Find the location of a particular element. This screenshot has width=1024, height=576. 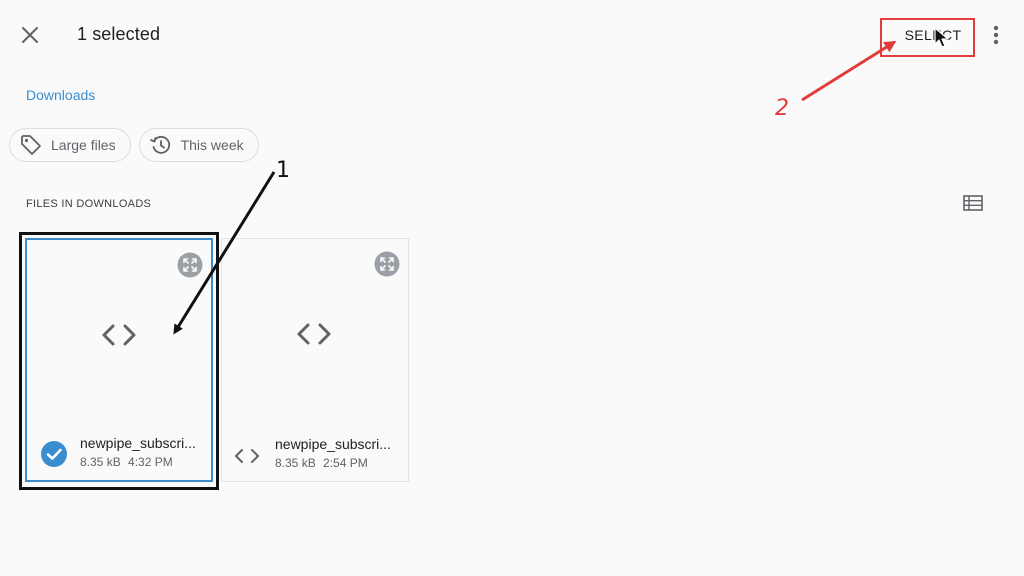

file-card-footer: newpipe_subscri... 8.35 kB 4:32 PM is located at coordinates (119, 451).